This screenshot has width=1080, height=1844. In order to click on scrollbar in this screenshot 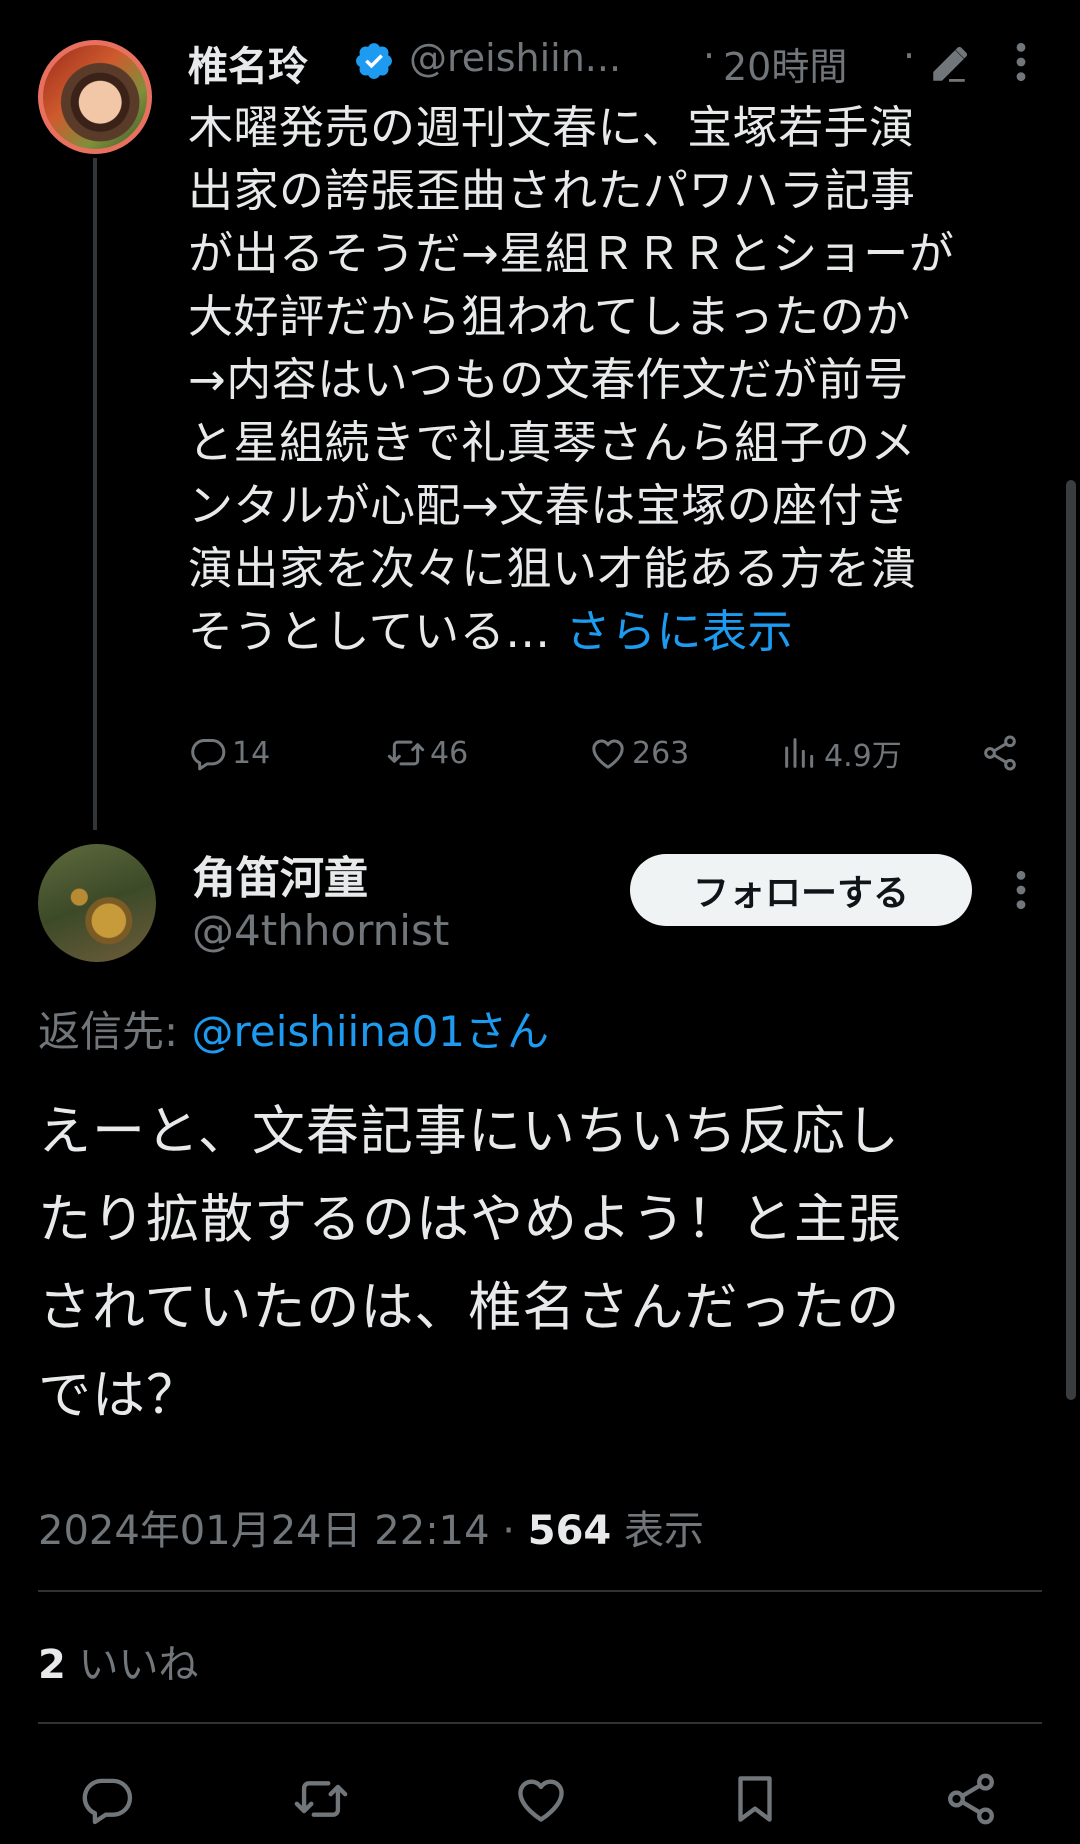, I will do `click(1071, 940)`.